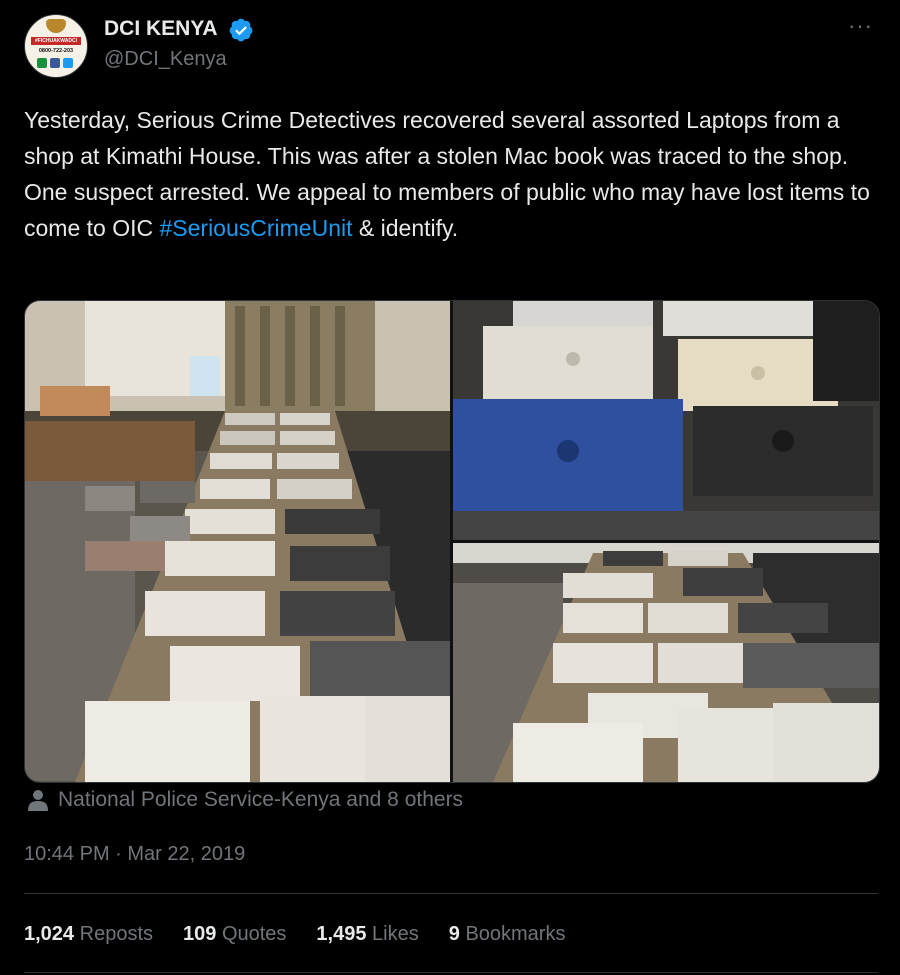 This screenshot has width=900, height=975. I want to click on quotes-count: 109, so click(200, 934).